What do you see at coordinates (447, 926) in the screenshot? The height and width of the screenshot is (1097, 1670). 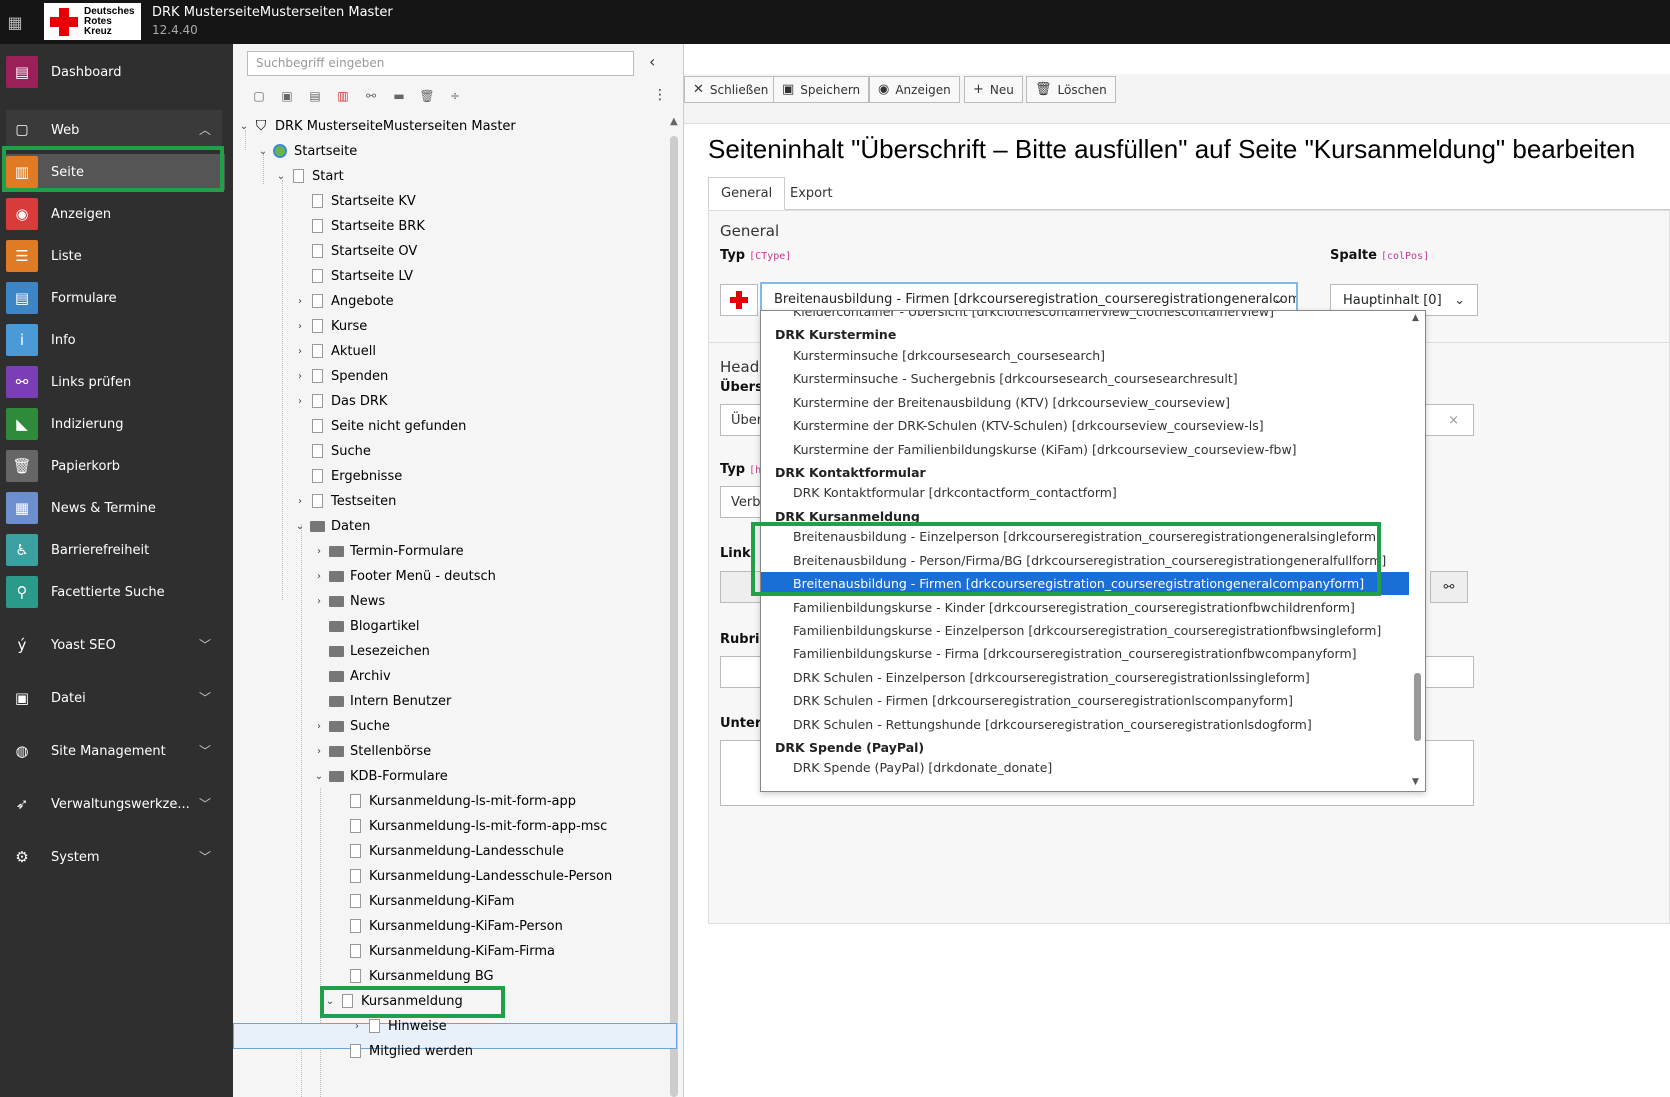 I see `tree-node: Kursanmeldung-KiFam-Person` at bounding box center [447, 926].